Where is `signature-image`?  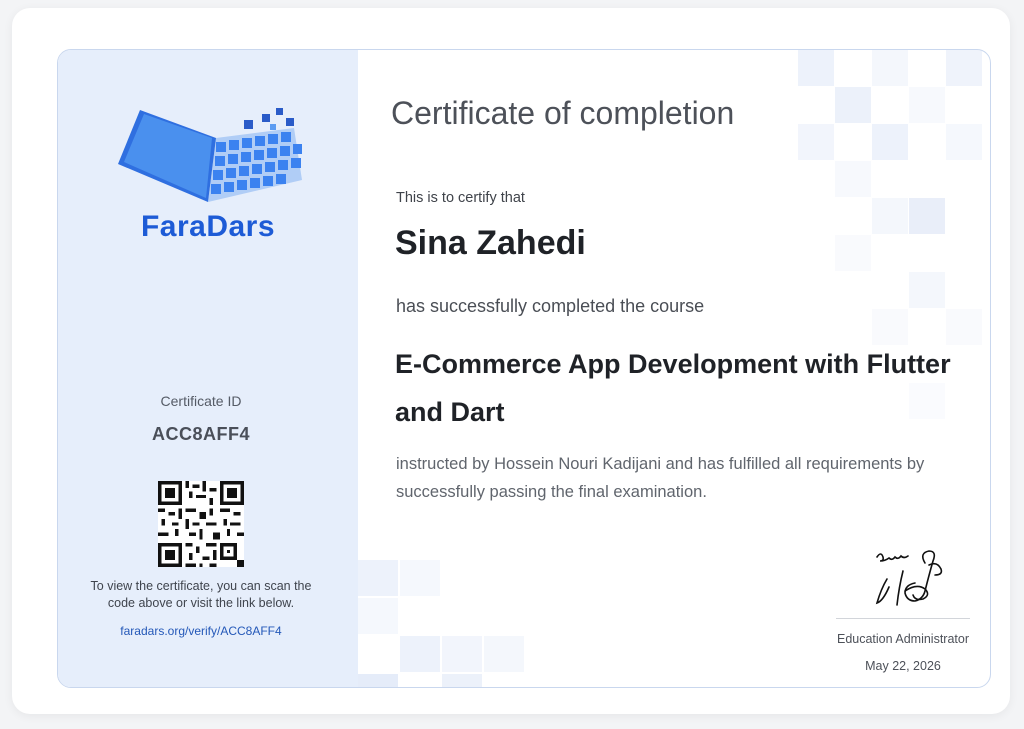
signature-image is located at coordinates (909, 578).